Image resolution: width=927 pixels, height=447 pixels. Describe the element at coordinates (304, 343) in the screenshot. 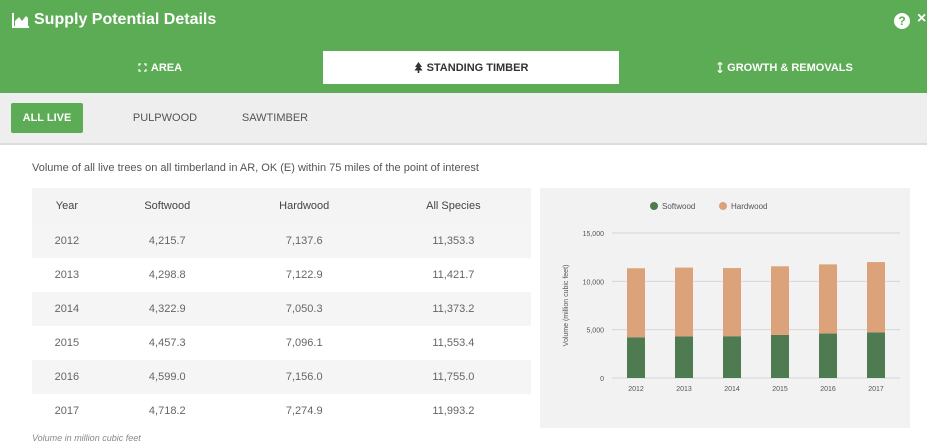

I see `table-cell: 7,096.1` at that location.